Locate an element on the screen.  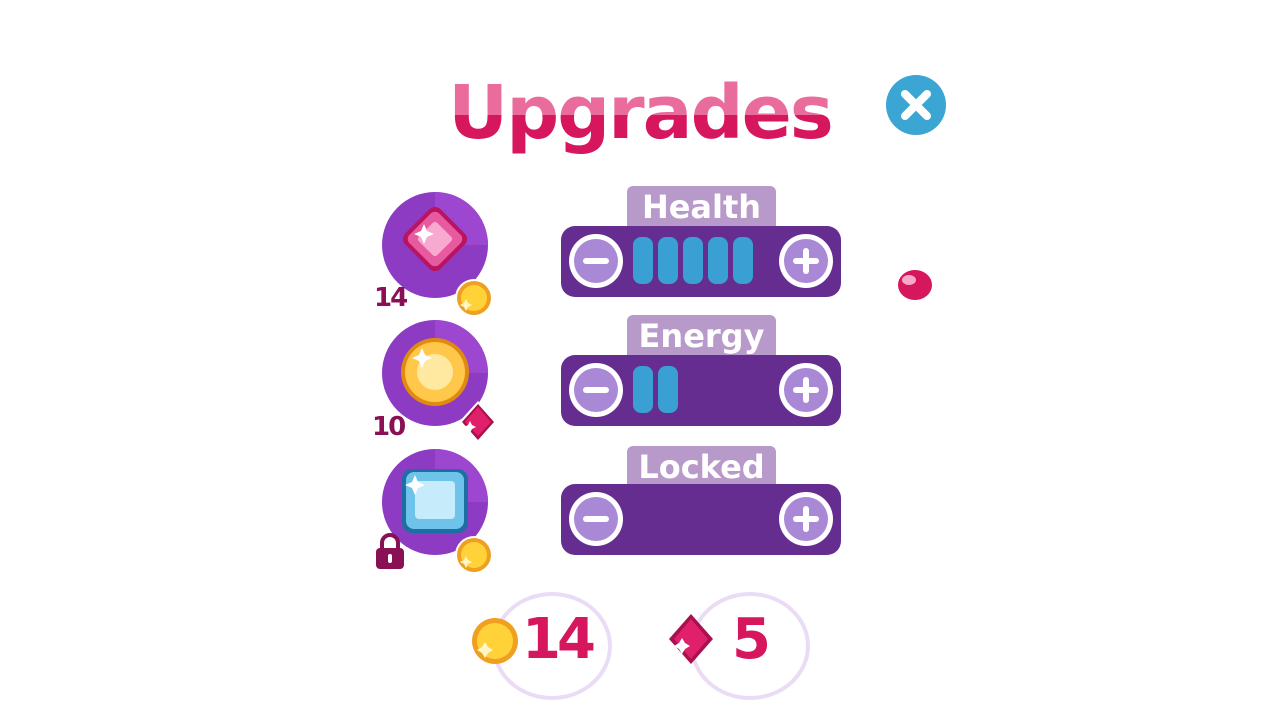
cost-label: 14 is located at coordinates (391, 298).